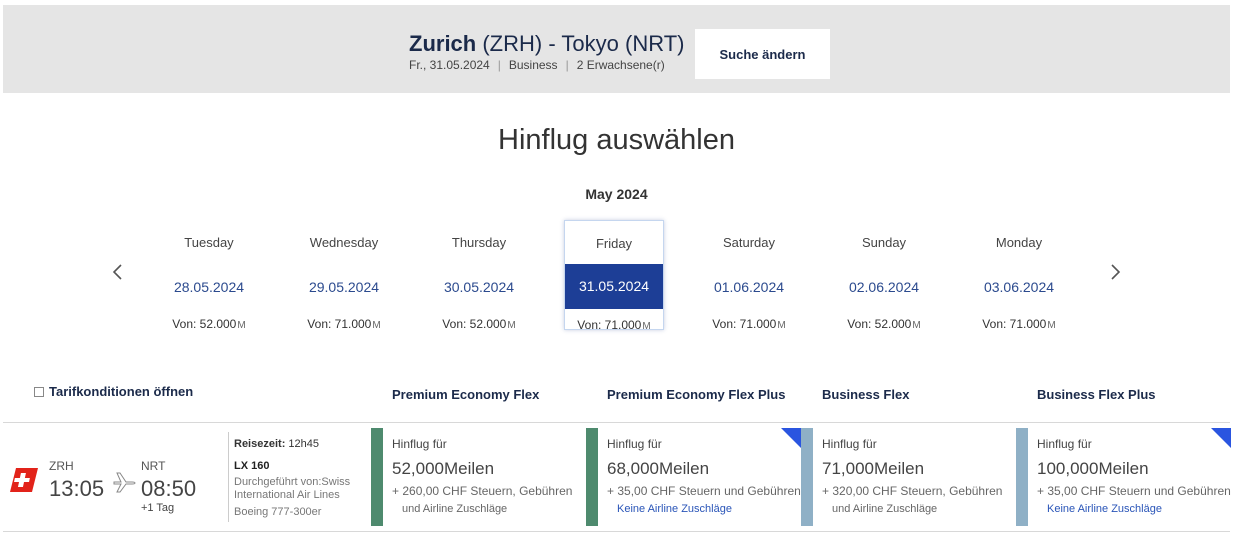  I want to click on day-date: 31.05.2024, so click(614, 286).